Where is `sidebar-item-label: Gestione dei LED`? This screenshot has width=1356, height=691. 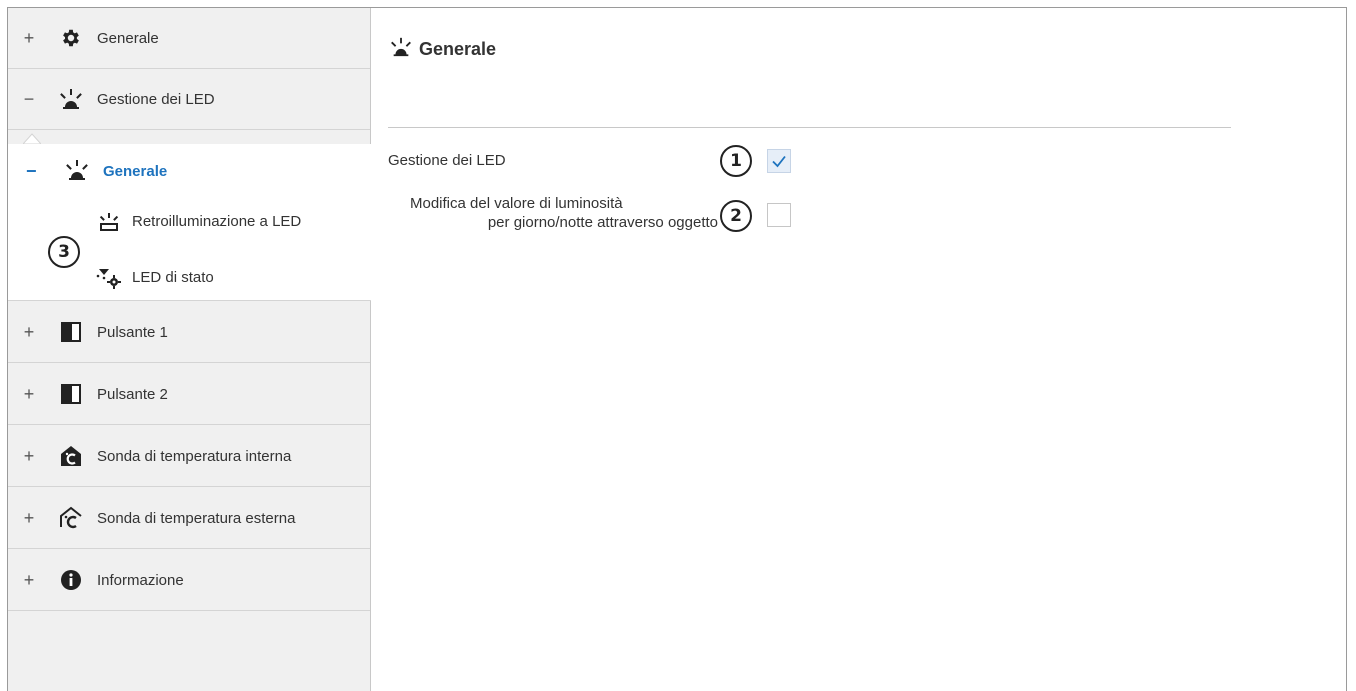 sidebar-item-label: Gestione dei LED is located at coordinates (156, 99).